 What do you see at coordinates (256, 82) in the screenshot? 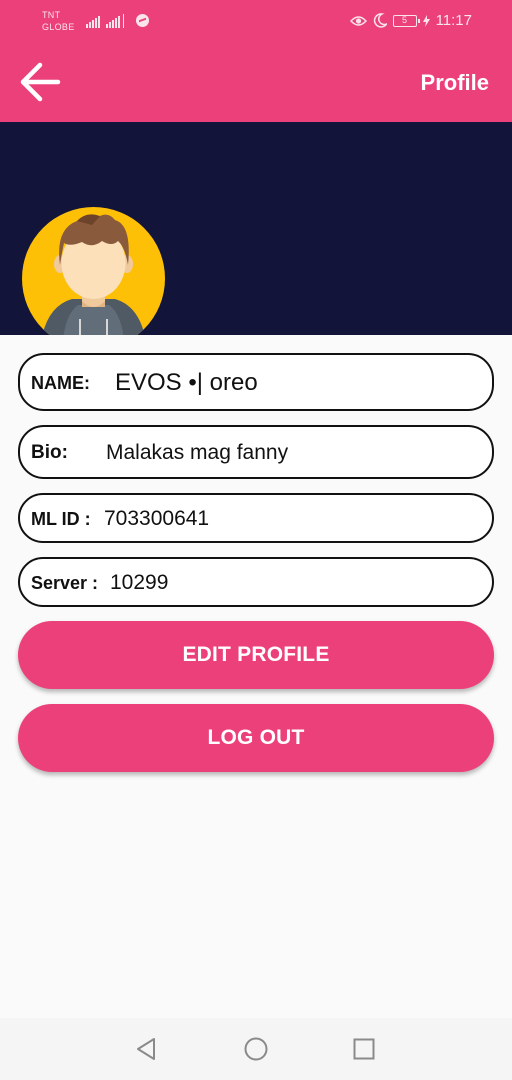
I see `app-bar: Profile` at bounding box center [256, 82].